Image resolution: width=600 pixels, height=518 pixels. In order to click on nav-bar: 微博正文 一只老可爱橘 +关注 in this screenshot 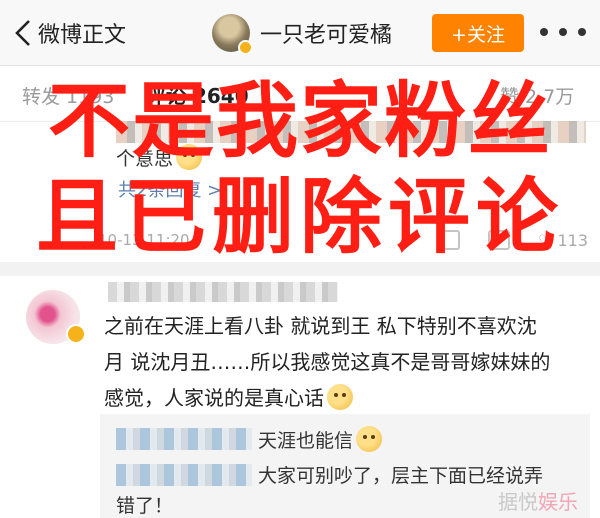, I will do `click(300, 33)`.